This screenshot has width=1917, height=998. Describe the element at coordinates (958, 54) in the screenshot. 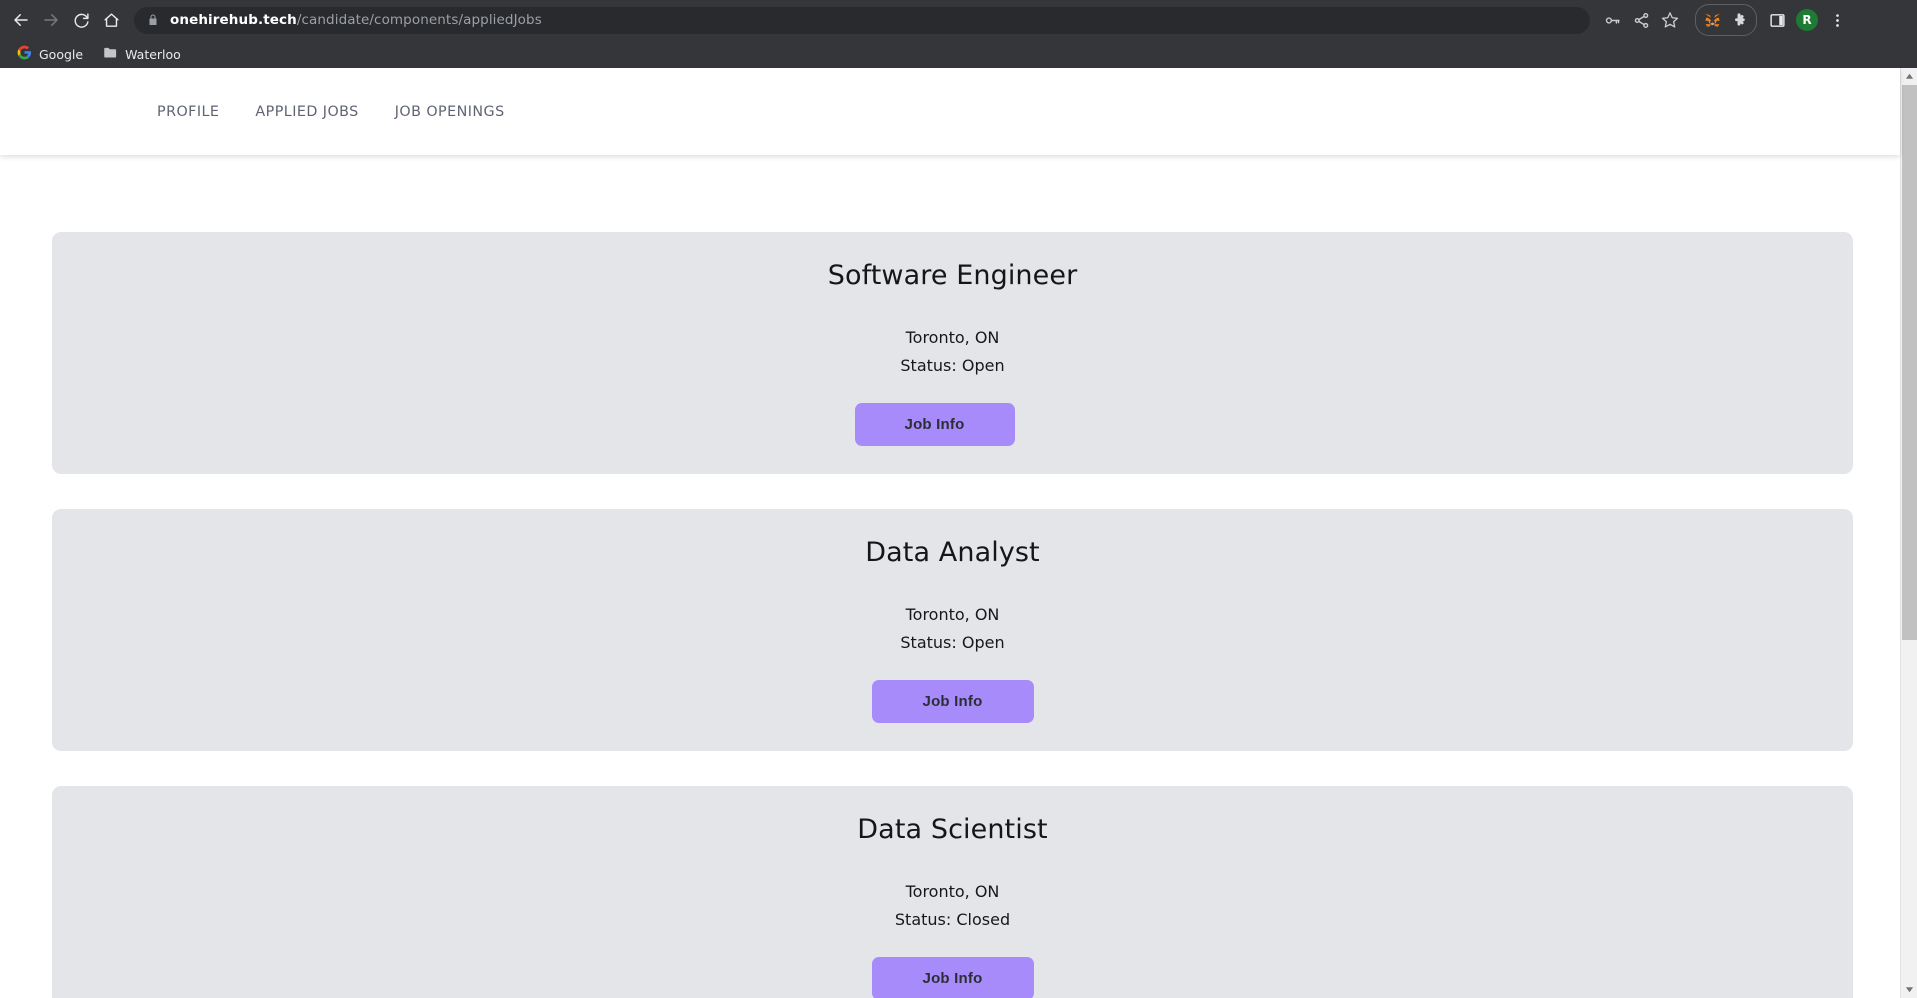

I see `bookmarks-bar: Google Waterloo` at that location.